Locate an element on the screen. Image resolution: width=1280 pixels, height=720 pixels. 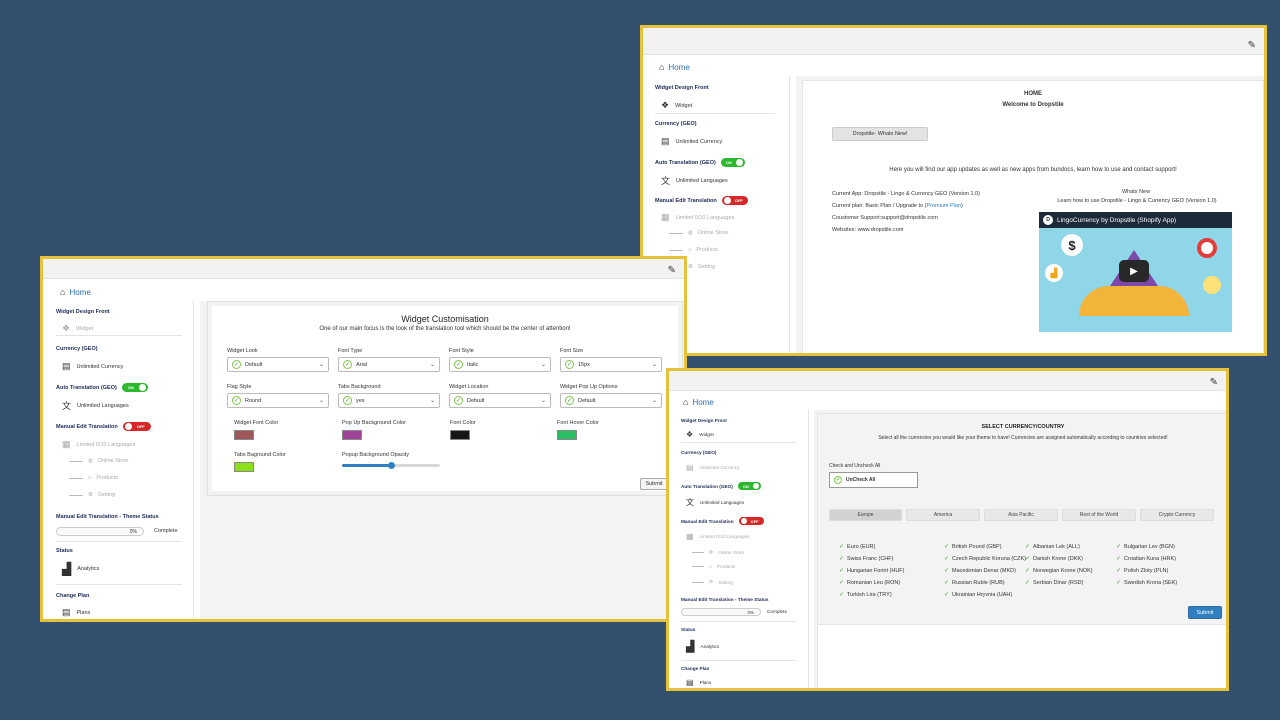
tag-icon: ⌂ is located at coordinates (710, 566).